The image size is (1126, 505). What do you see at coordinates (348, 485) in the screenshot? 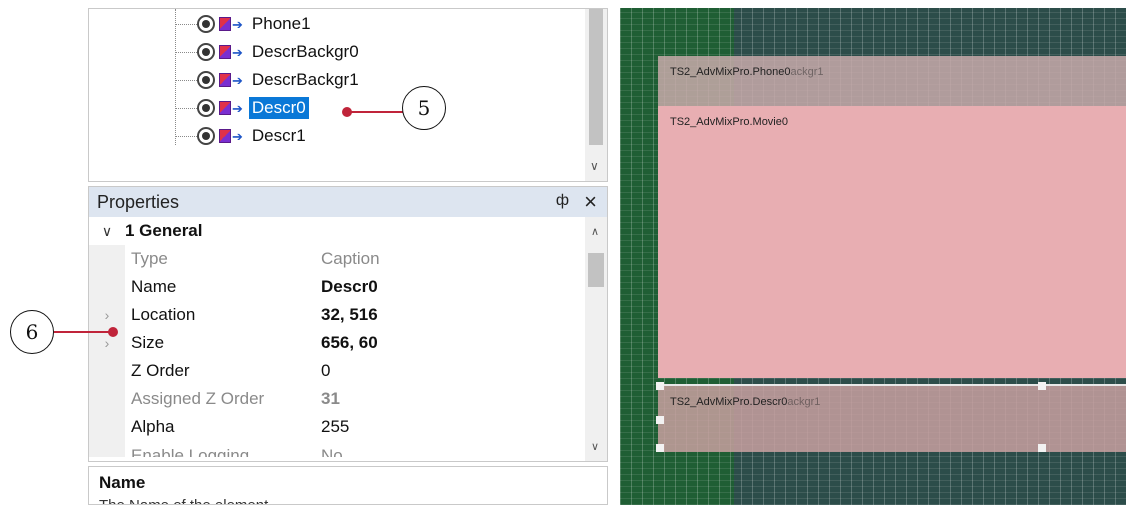
I see `property-description: Name The Name of the element.` at bounding box center [348, 485].